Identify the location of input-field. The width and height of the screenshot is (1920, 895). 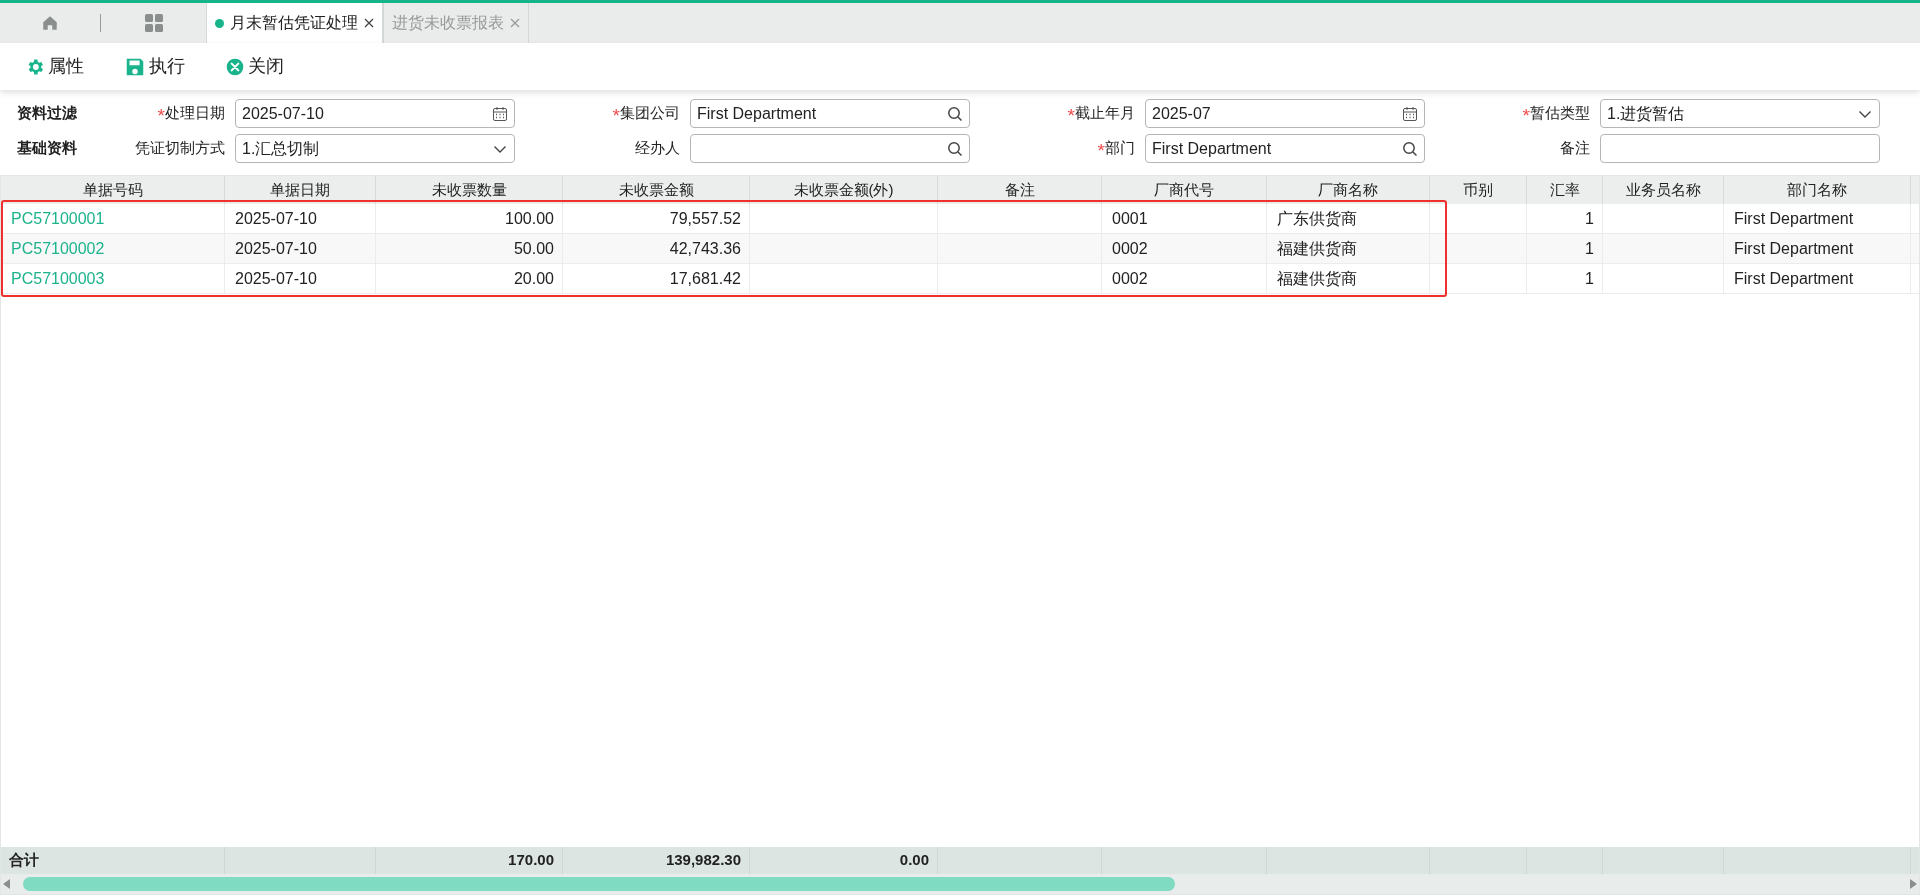
(1740, 148).